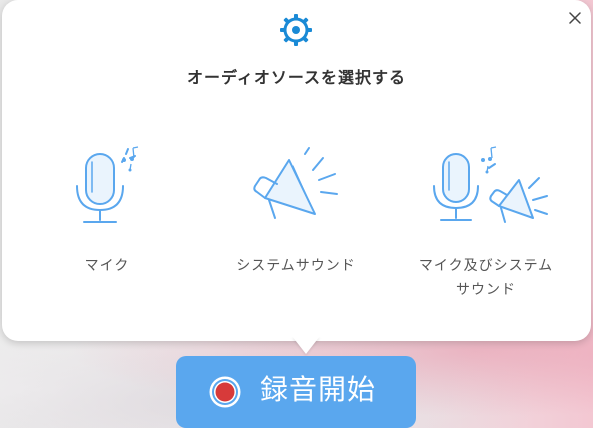 The width and height of the screenshot is (593, 428). Describe the element at coordinates (486, 266) in the screenshot. I see `option-label-line1: マイク及びシステム` at that location.